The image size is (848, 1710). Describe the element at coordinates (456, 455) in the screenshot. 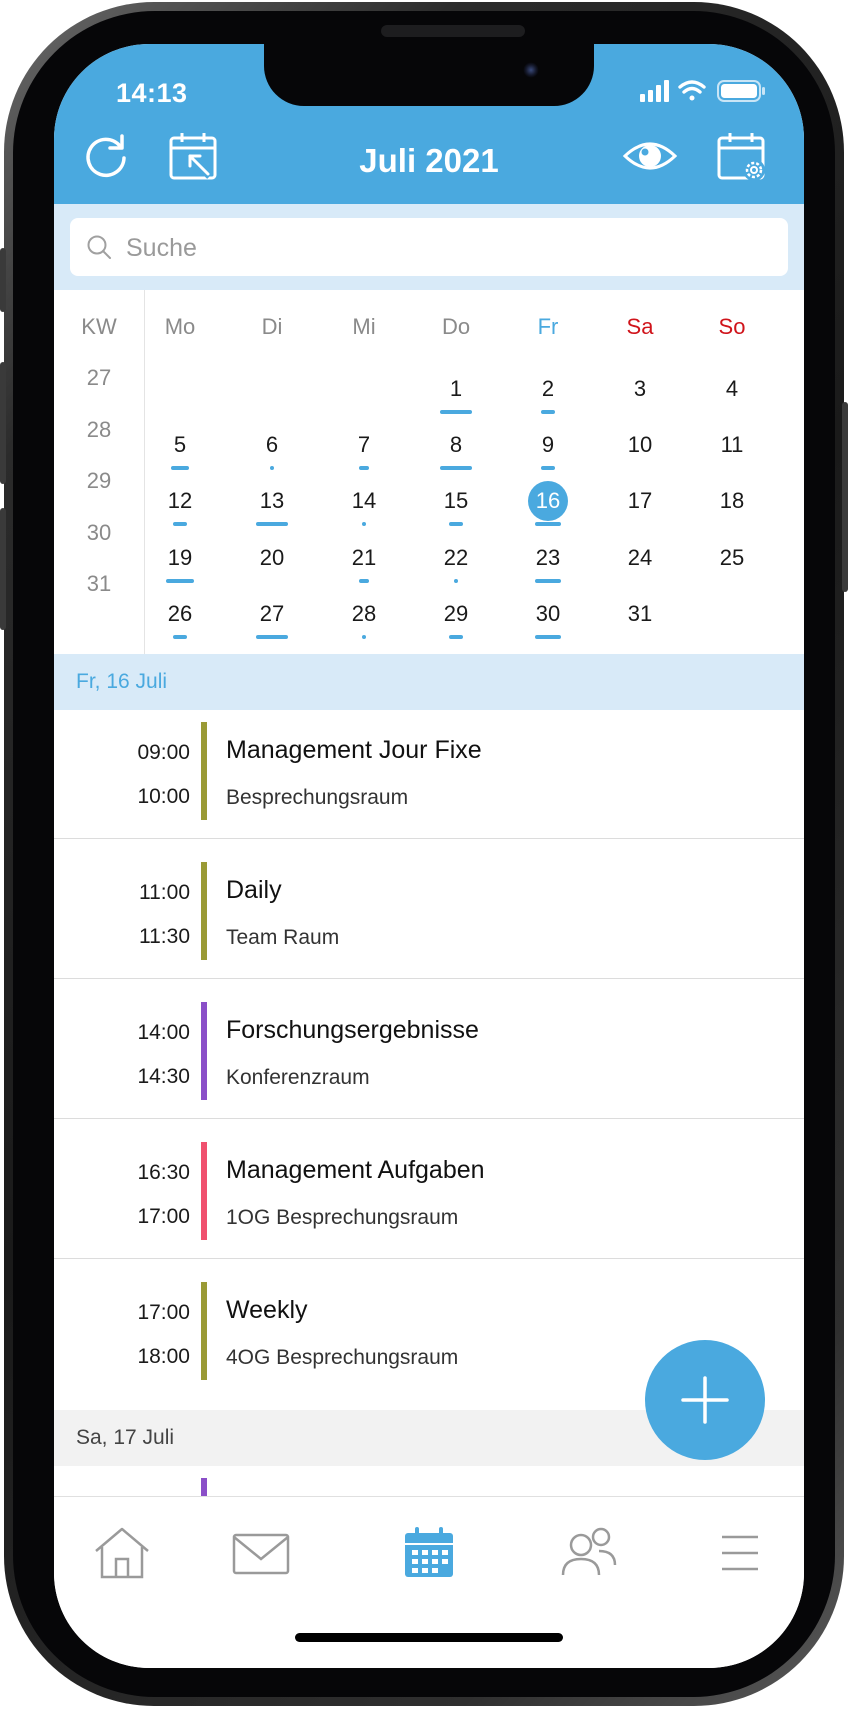

I see `calendar-day: 8` at that location.